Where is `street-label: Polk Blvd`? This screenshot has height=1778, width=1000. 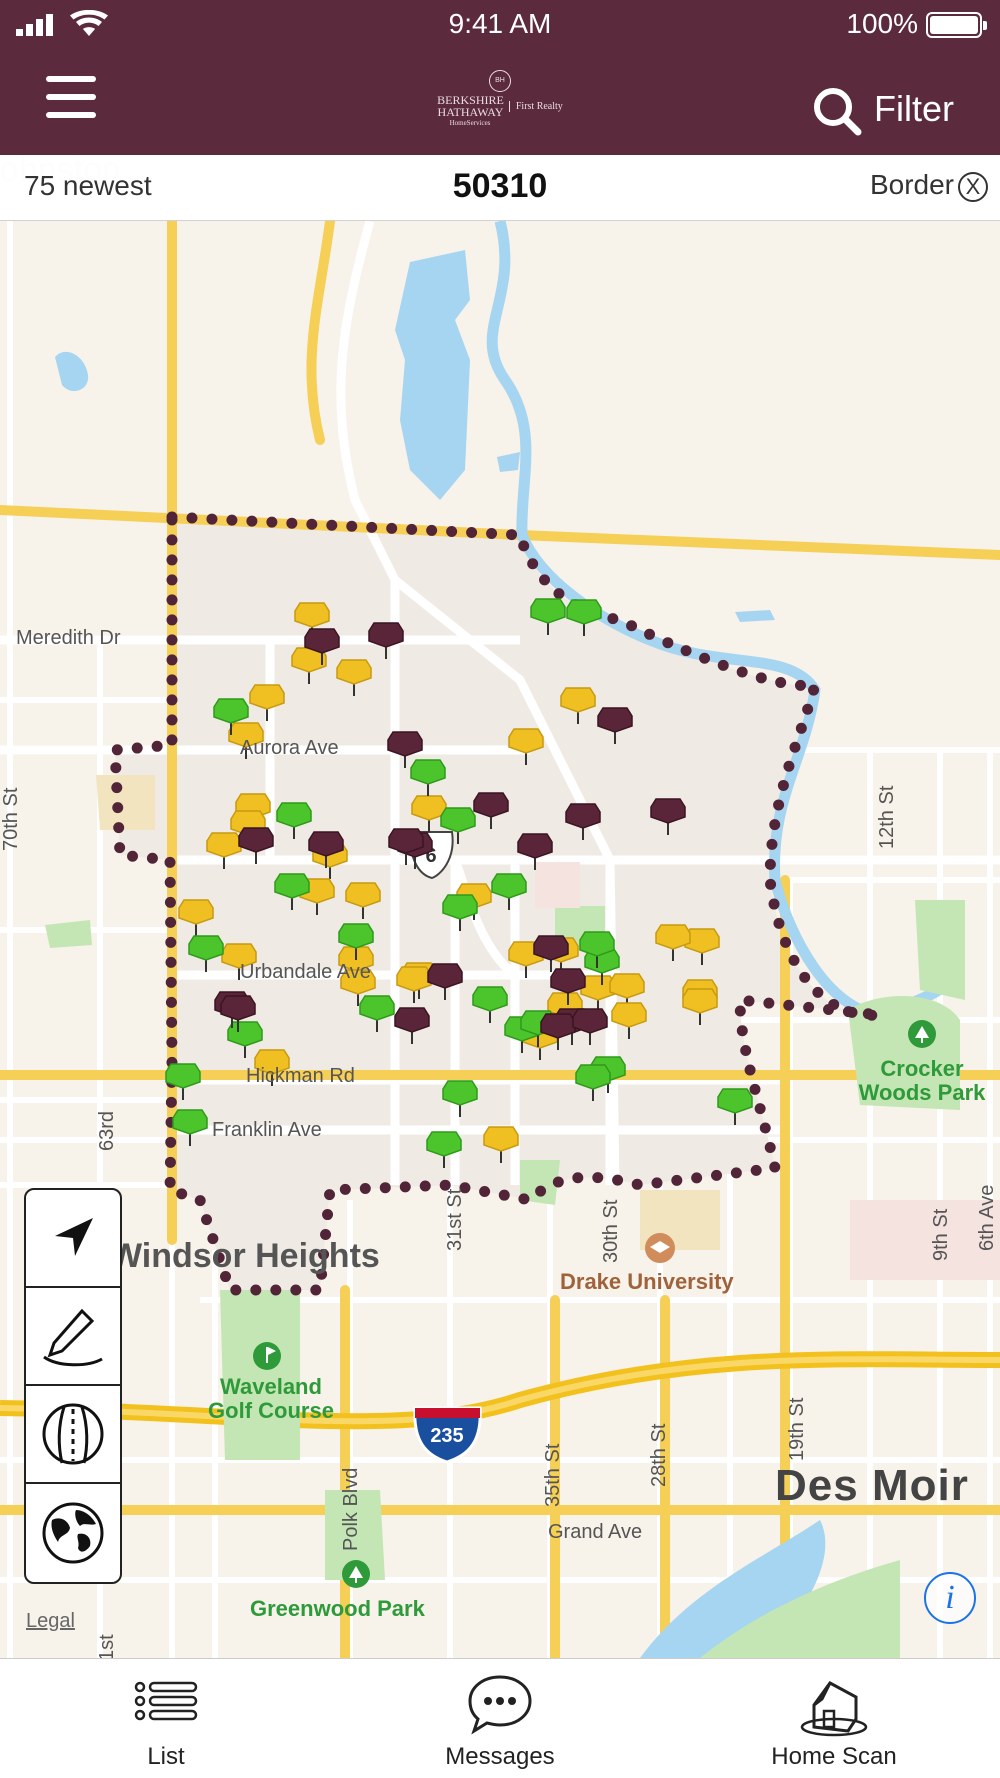
street-label: Polk Blvd is located at coordinates (351, 1509).